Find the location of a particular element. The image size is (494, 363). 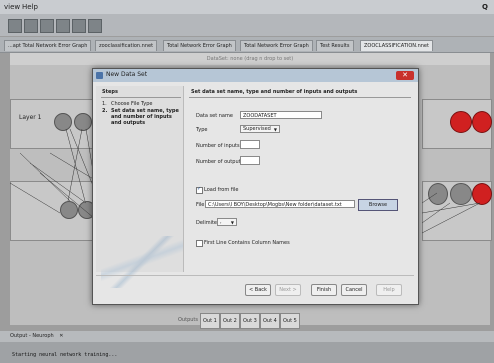

finish-button: Finish is located at coordinates (324, 290).